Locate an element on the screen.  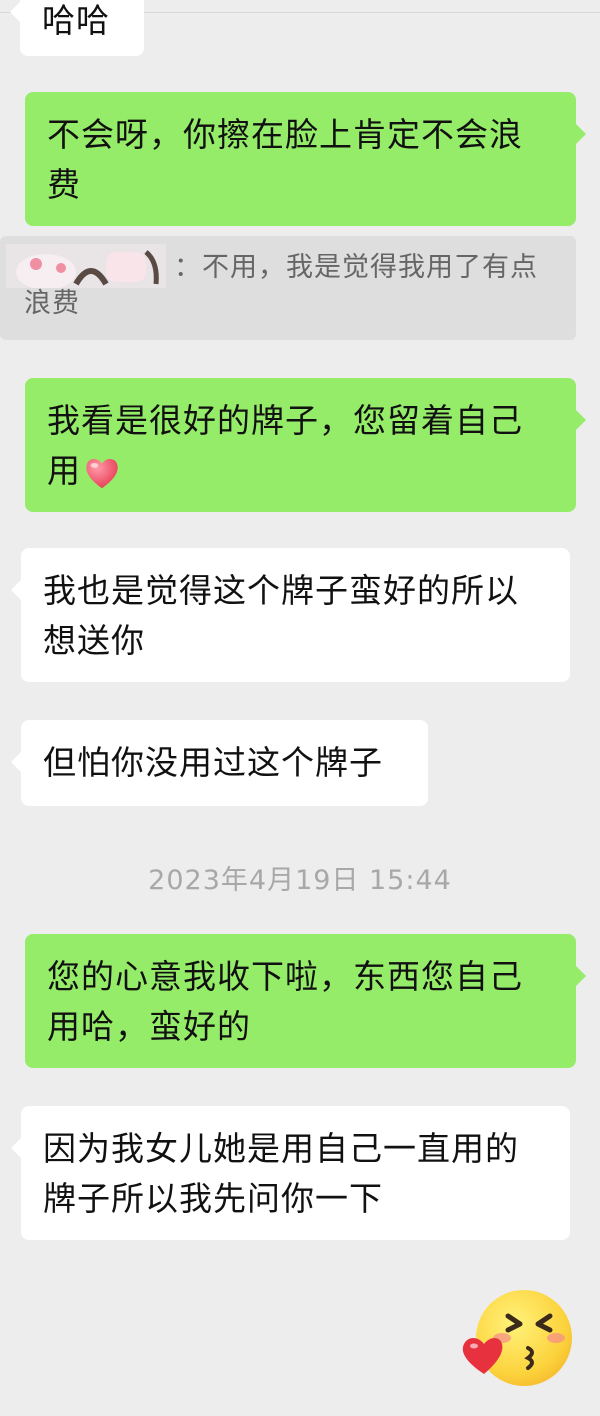
kissing-face-sticker-icon is located at coordinates (516, 1338).